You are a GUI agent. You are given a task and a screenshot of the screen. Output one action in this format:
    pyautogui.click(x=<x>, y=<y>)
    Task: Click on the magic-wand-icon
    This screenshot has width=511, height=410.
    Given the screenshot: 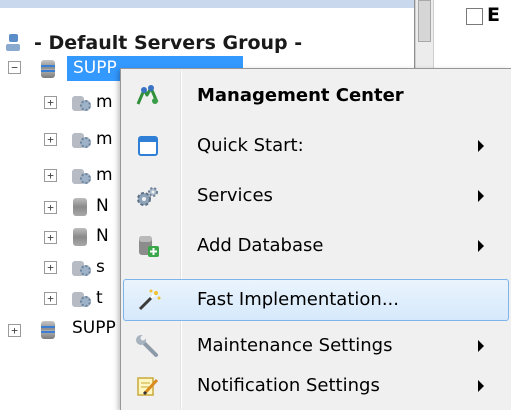 What is the action you would take?
    pyautogui.click(x=149, y=301)
    